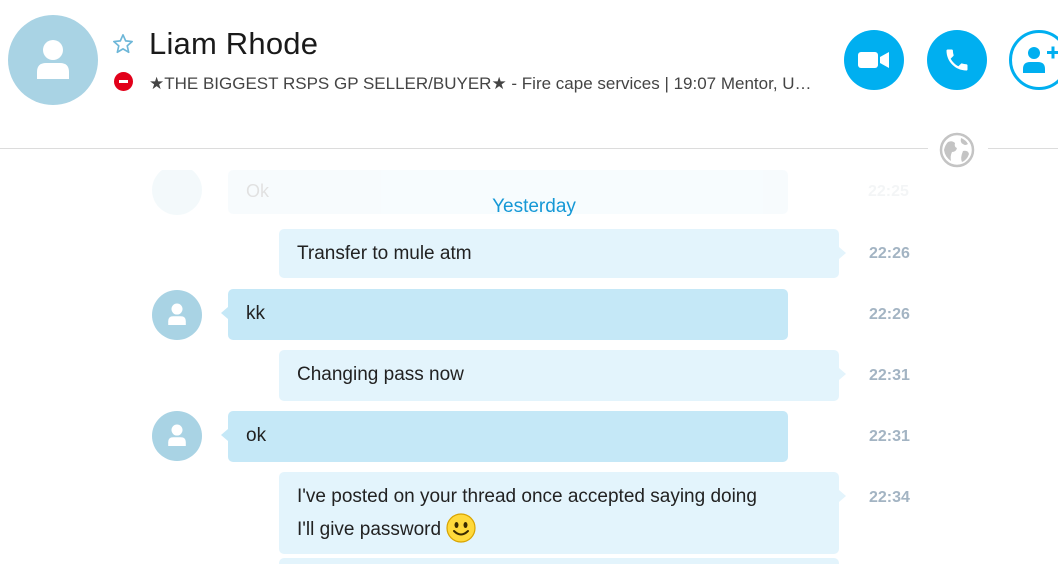 The height and width of the screenshot is (564, 1058). I want to click on next-message-bubble-partial, so click(559, 561).